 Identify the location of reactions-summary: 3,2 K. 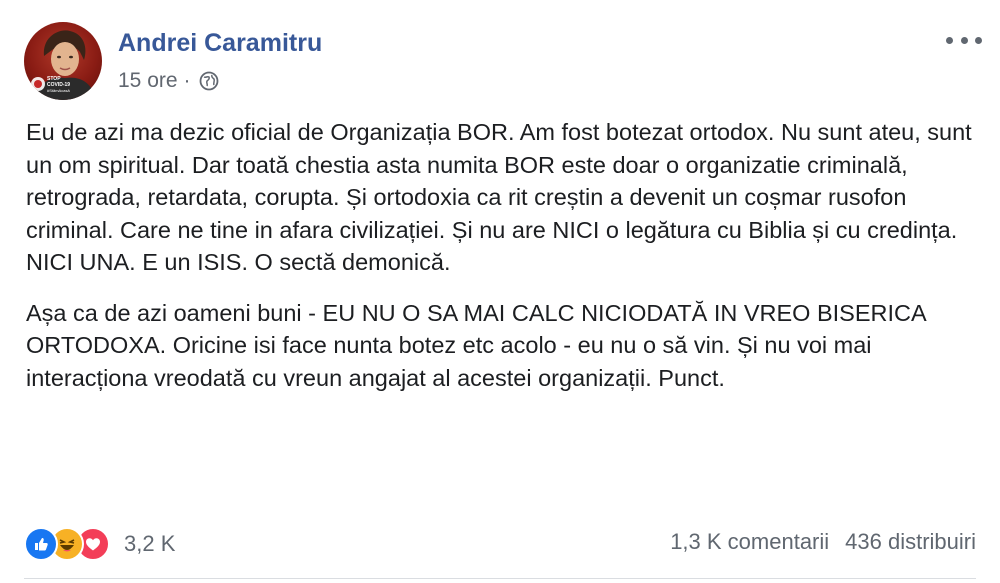
(99, 544).